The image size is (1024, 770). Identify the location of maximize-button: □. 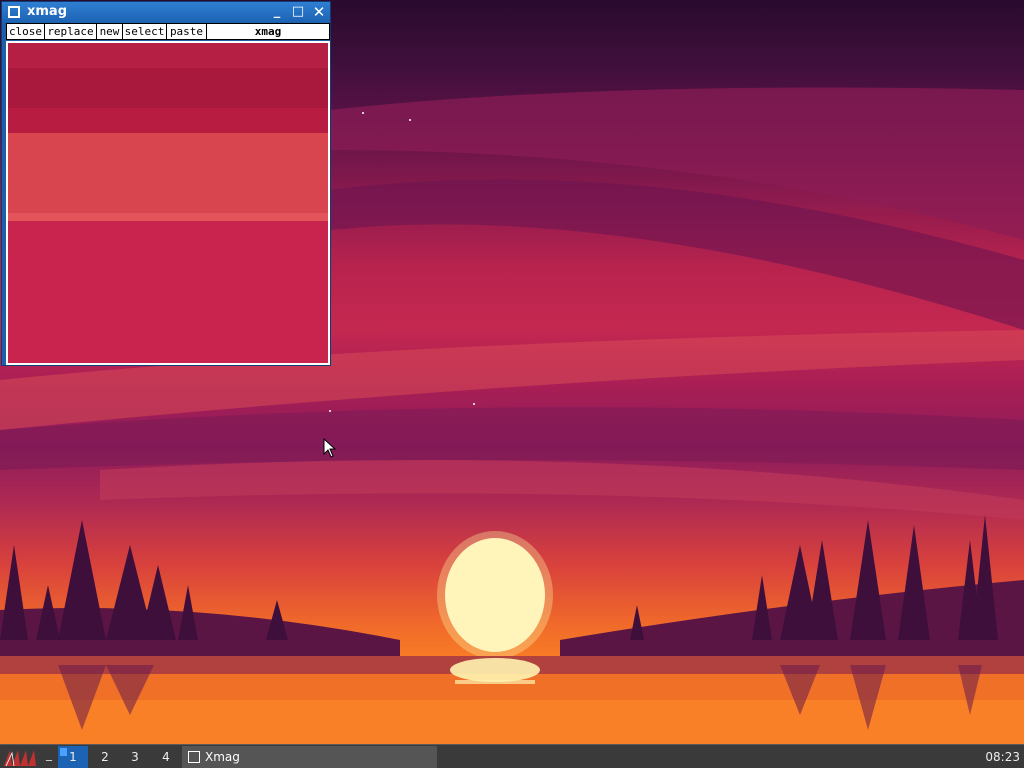
(298, 12).